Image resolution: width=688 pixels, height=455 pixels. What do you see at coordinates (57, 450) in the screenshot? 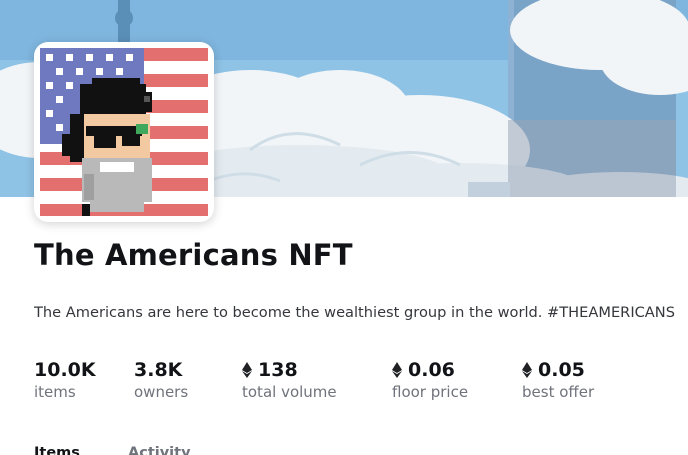
I see `tab-items: Items` at bounding box center [57, 450].